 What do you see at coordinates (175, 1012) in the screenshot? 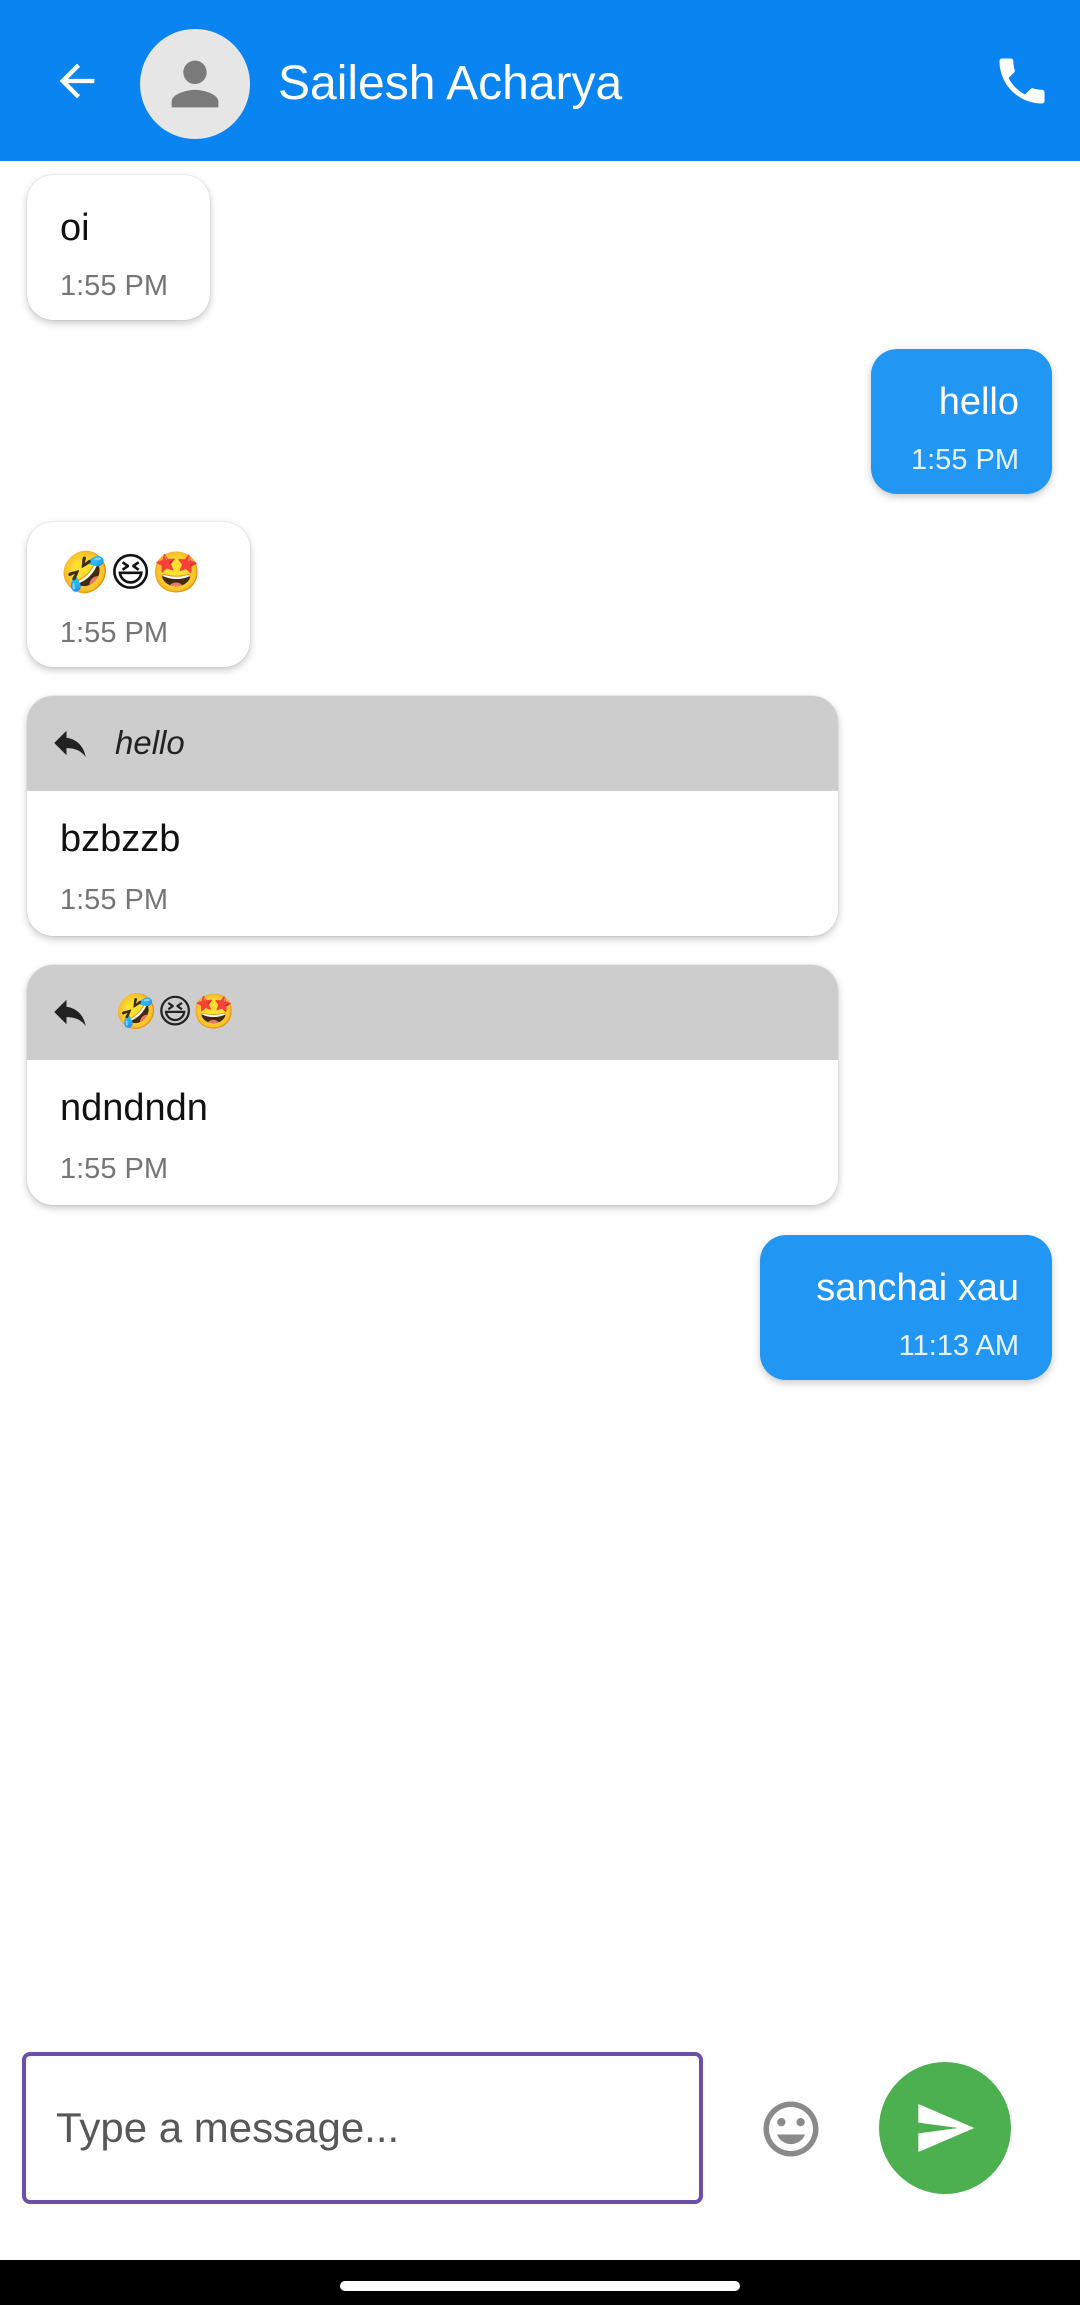
I see `reply-preview-text: 🤣😆🤩` at bounding box center [175, 1012].